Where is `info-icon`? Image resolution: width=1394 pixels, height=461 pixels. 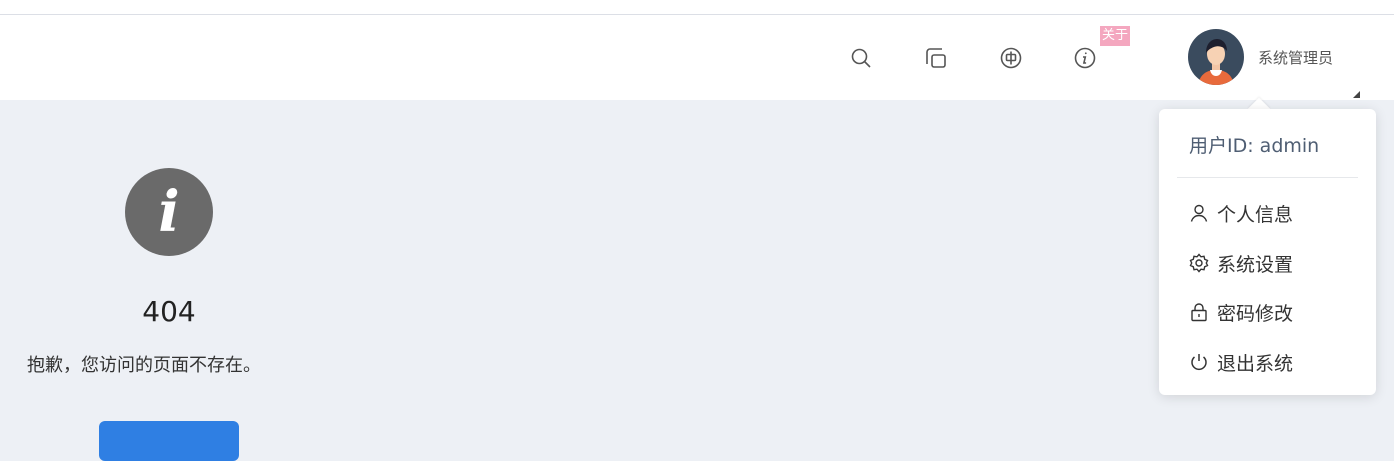
info-icon is located at coordinates (1085, 58).